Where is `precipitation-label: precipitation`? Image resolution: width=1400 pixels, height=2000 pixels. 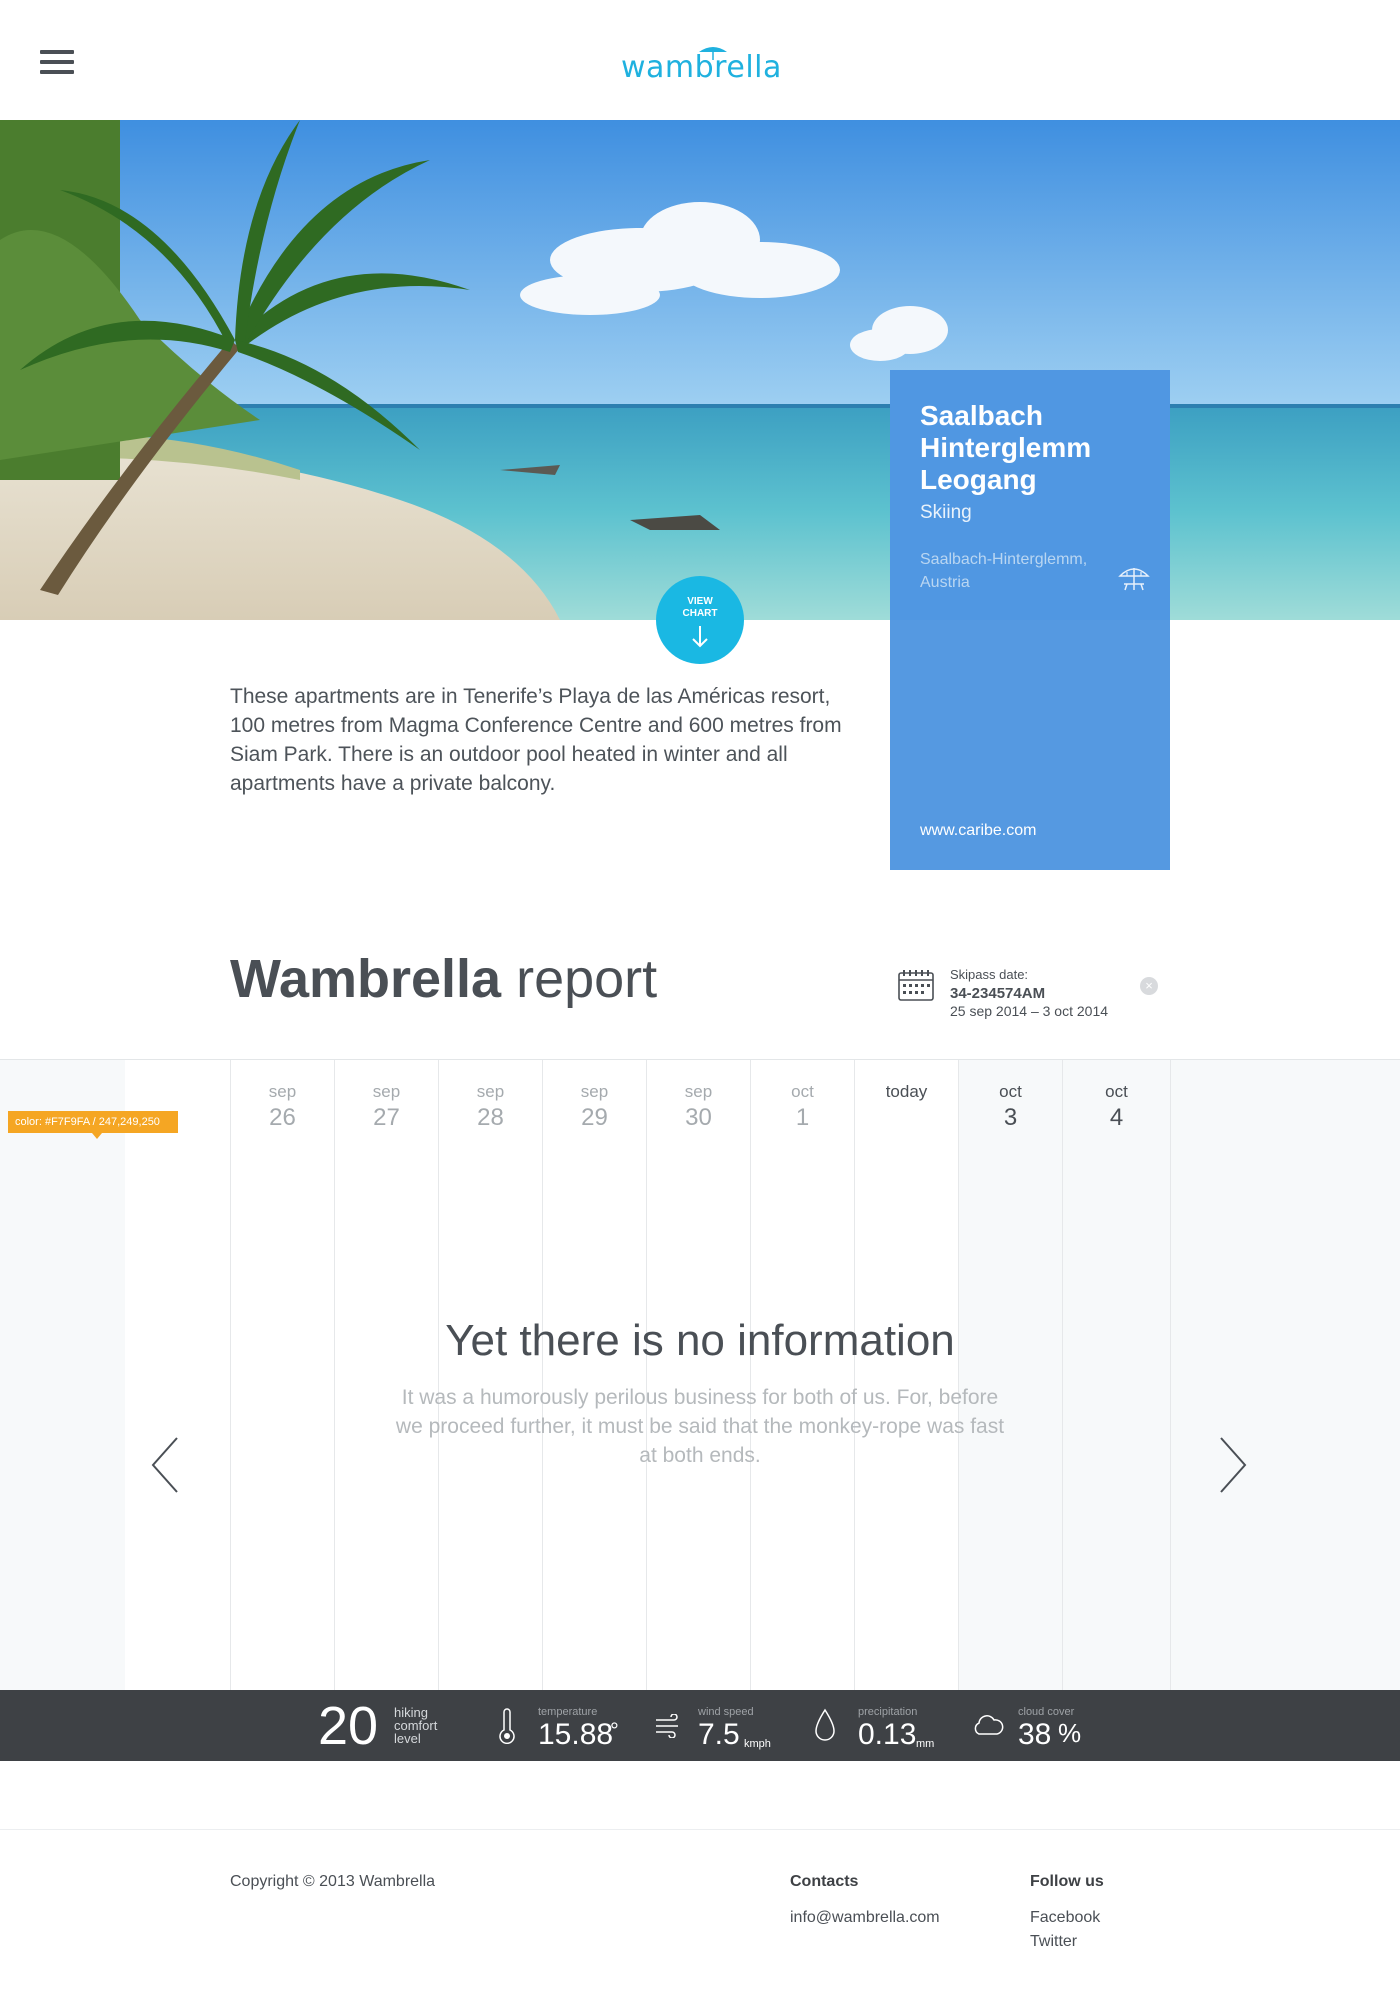 precipitation-label: precipitation is located at coordinates (888, 1712).